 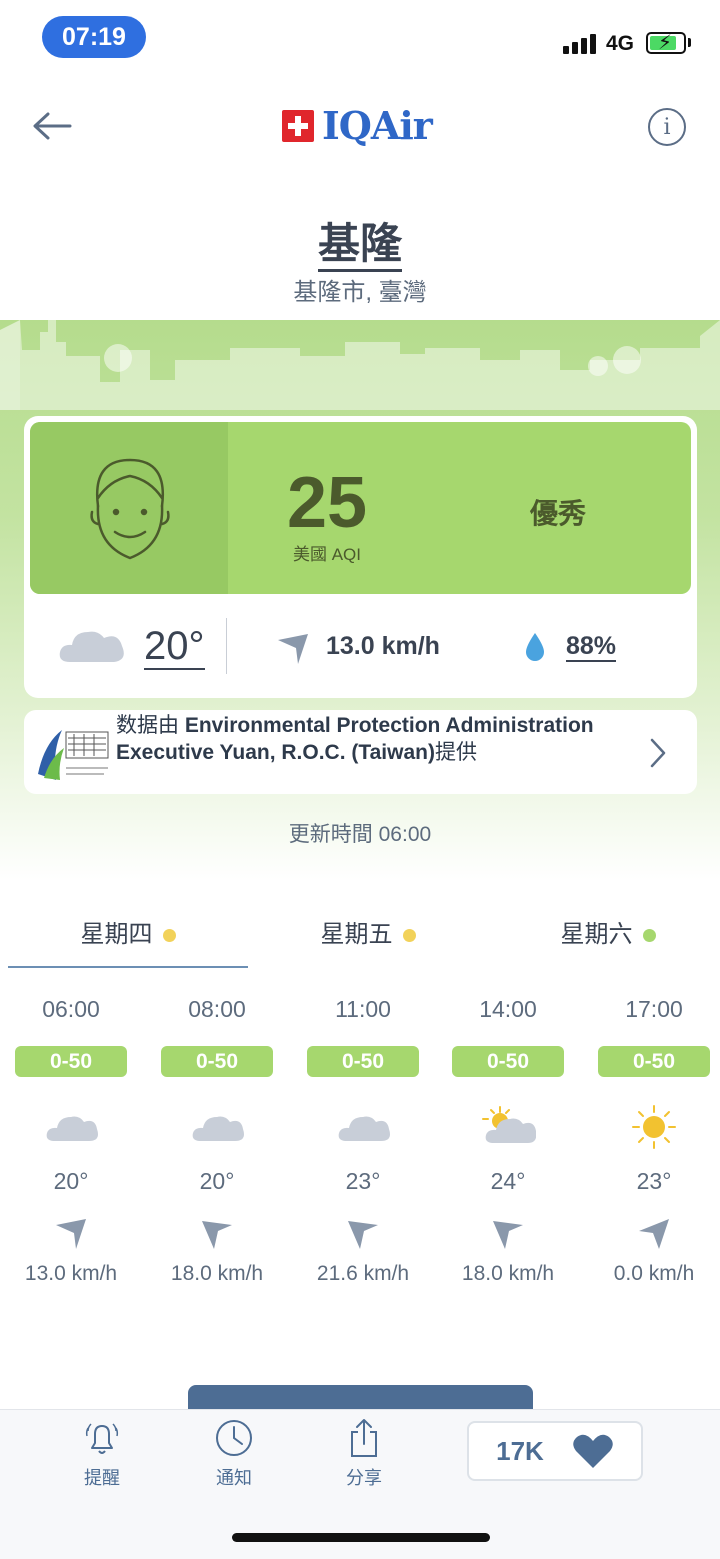 What do you see at coordinates (591, 647) in the screenshot?
I see `current-humidity: 88%` at bounding box center [591, 647].